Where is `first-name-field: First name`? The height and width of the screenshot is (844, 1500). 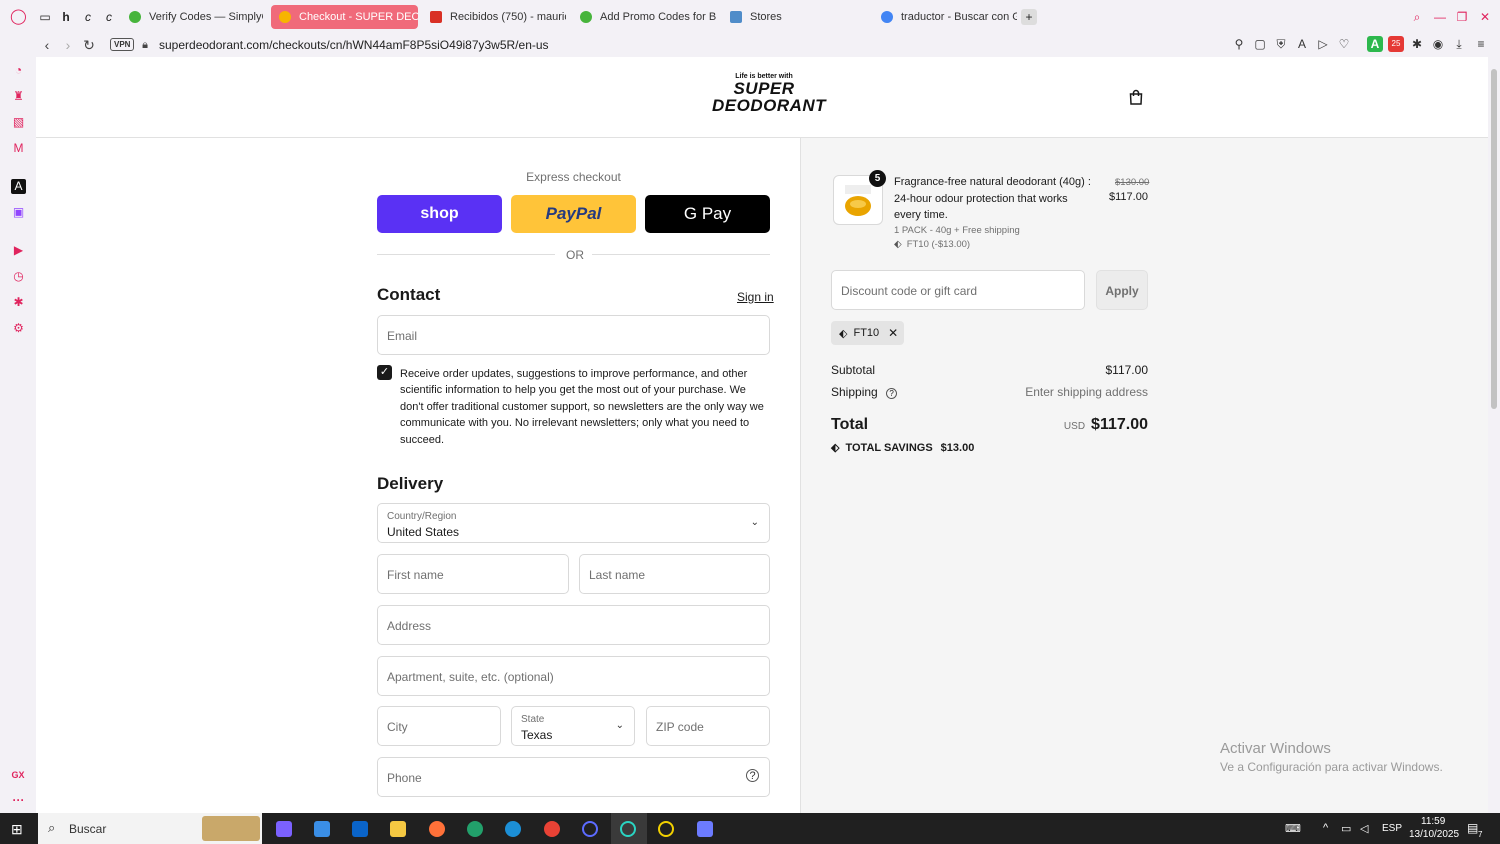 first-name-field: First name is located at coordinates (473, 574).